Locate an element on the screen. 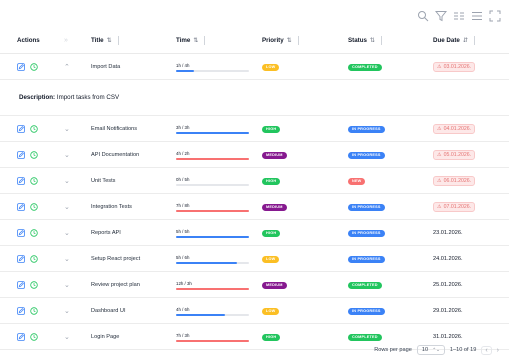 The height and width of the screenshot is (358, 509). header-actions: Actions is located at coordinates (28, 40).